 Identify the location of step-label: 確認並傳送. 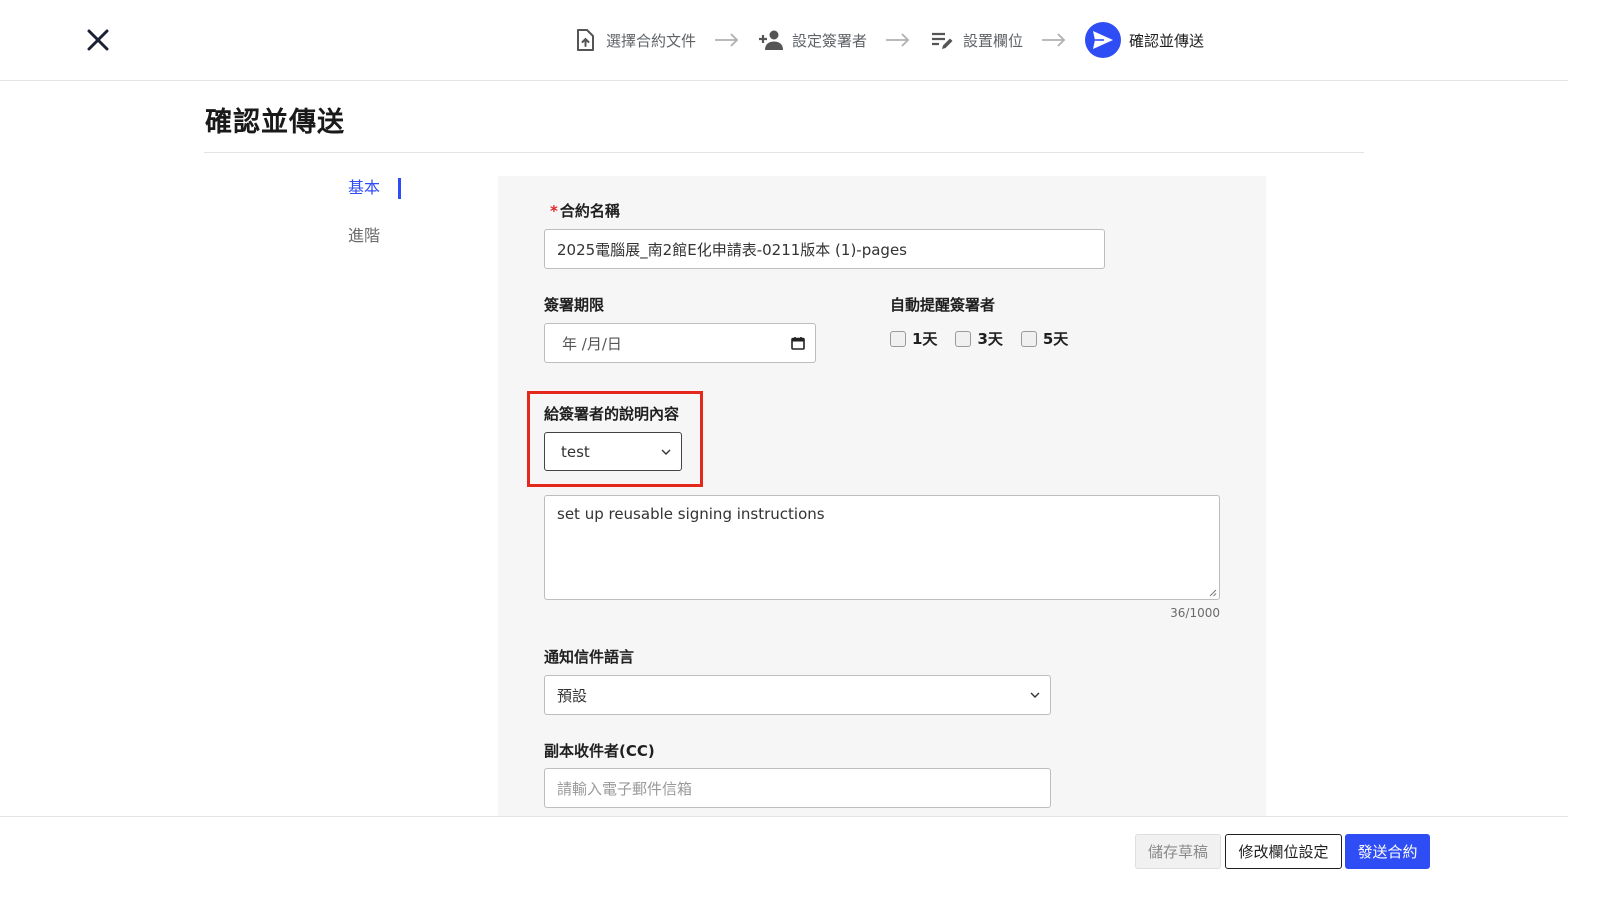
(1167, 40).